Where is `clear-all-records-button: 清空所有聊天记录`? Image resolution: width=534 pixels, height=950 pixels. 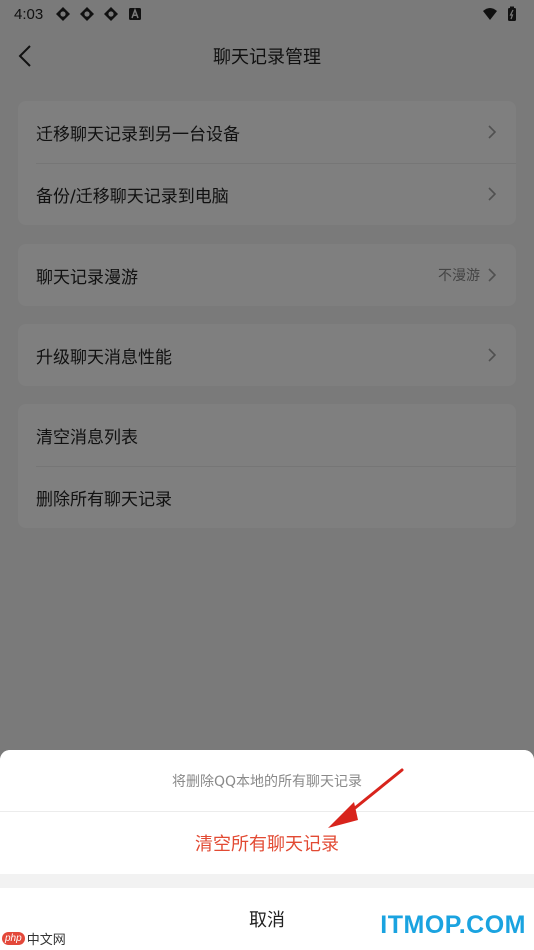 clear-all-records-button: 清空所有聊天记录 is located at coordinates (267, 843).